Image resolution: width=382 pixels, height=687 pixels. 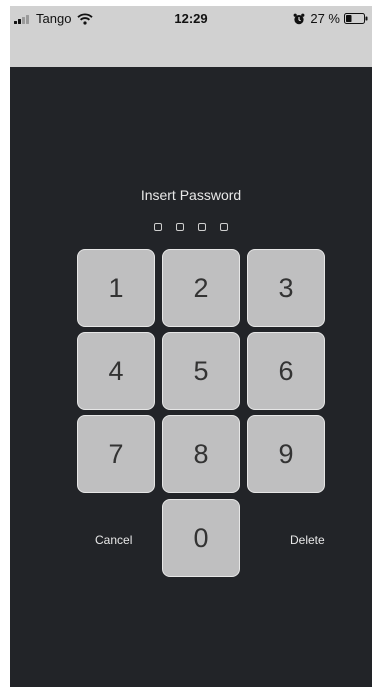 What do you see at coordinates (113, 540) in the screenshot?
I see `cancel-button: Cancel` at bounding box center [113, 540].